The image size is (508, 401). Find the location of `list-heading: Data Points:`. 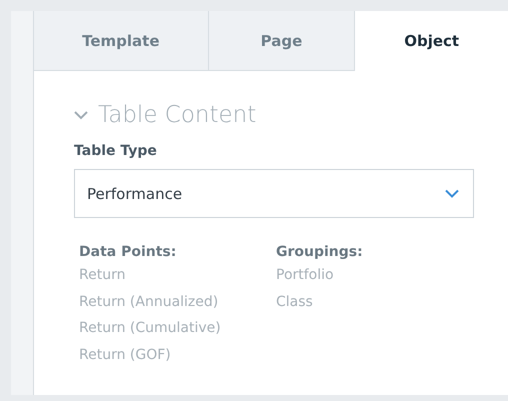

list-heading: Data Points: is located at coordinates (128, 252).